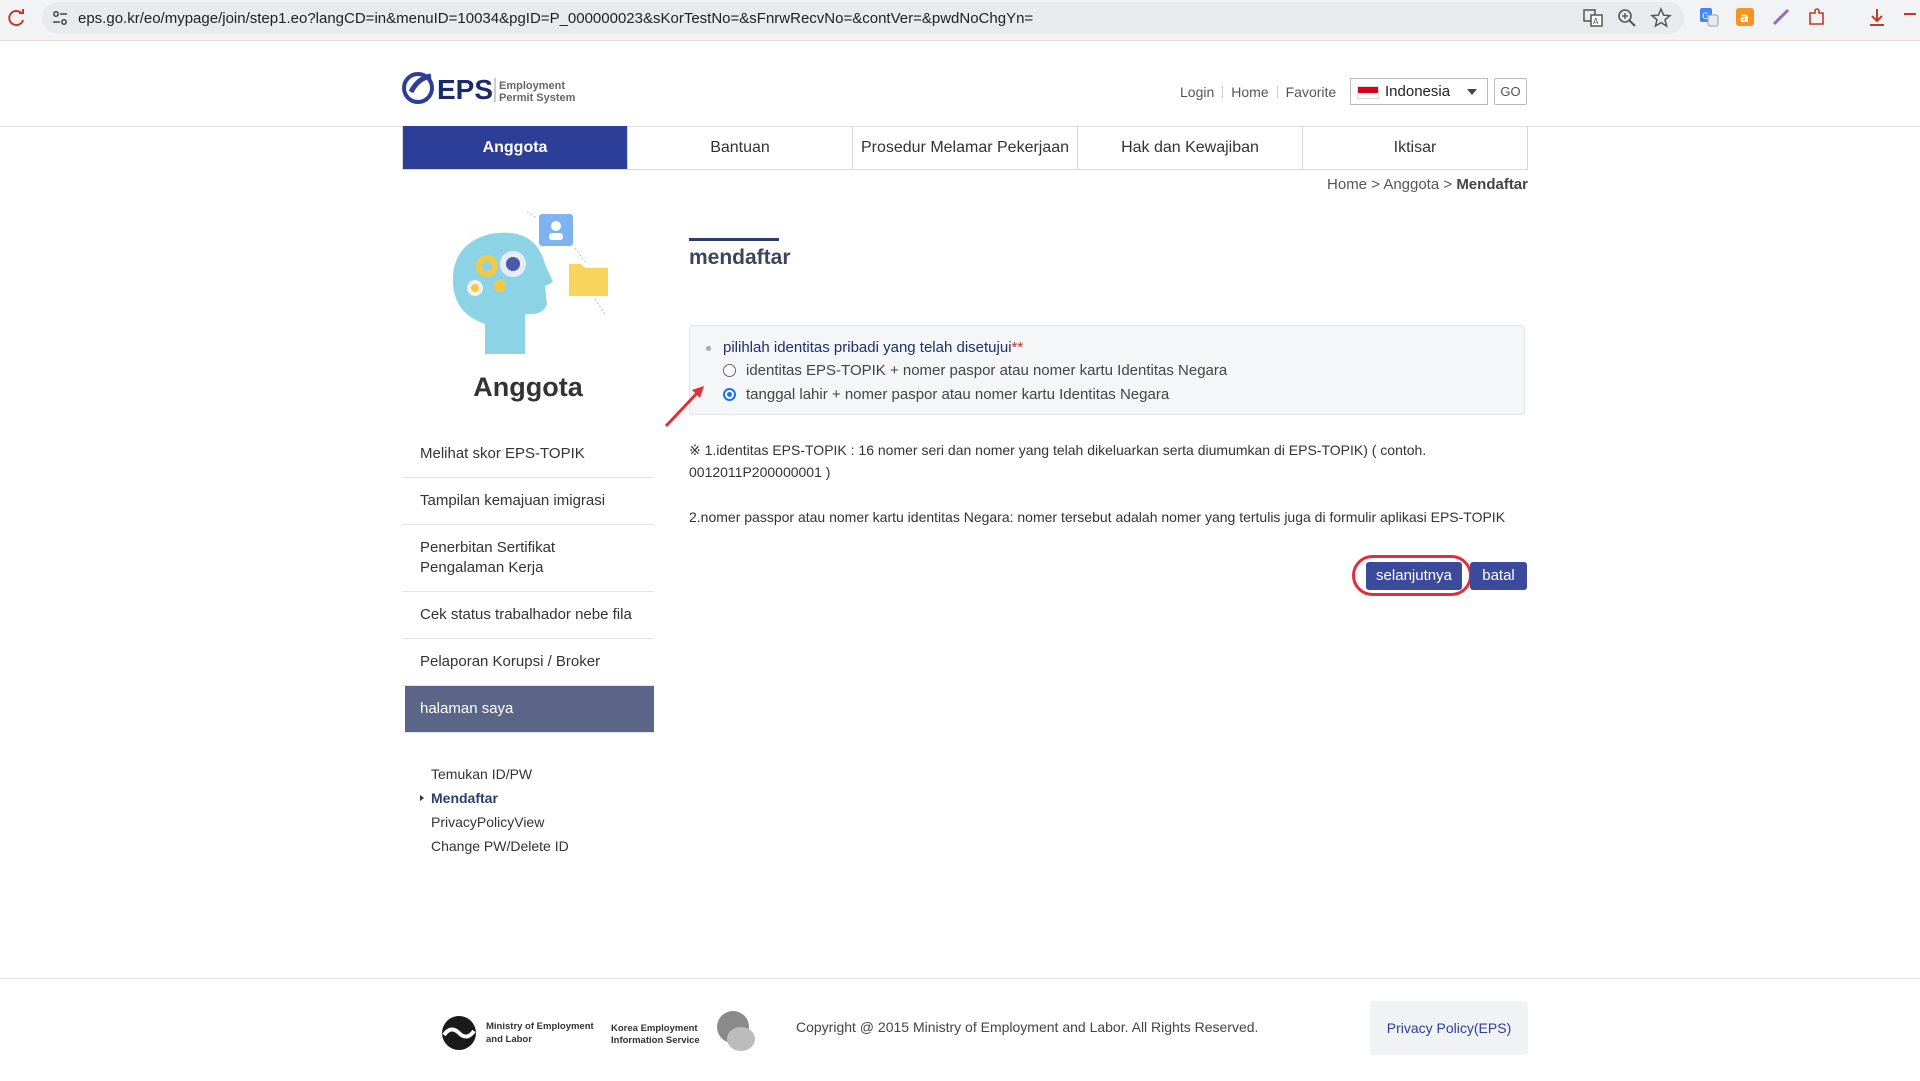  I want to click on sidebar-title: Anggota, so click(528, 387).